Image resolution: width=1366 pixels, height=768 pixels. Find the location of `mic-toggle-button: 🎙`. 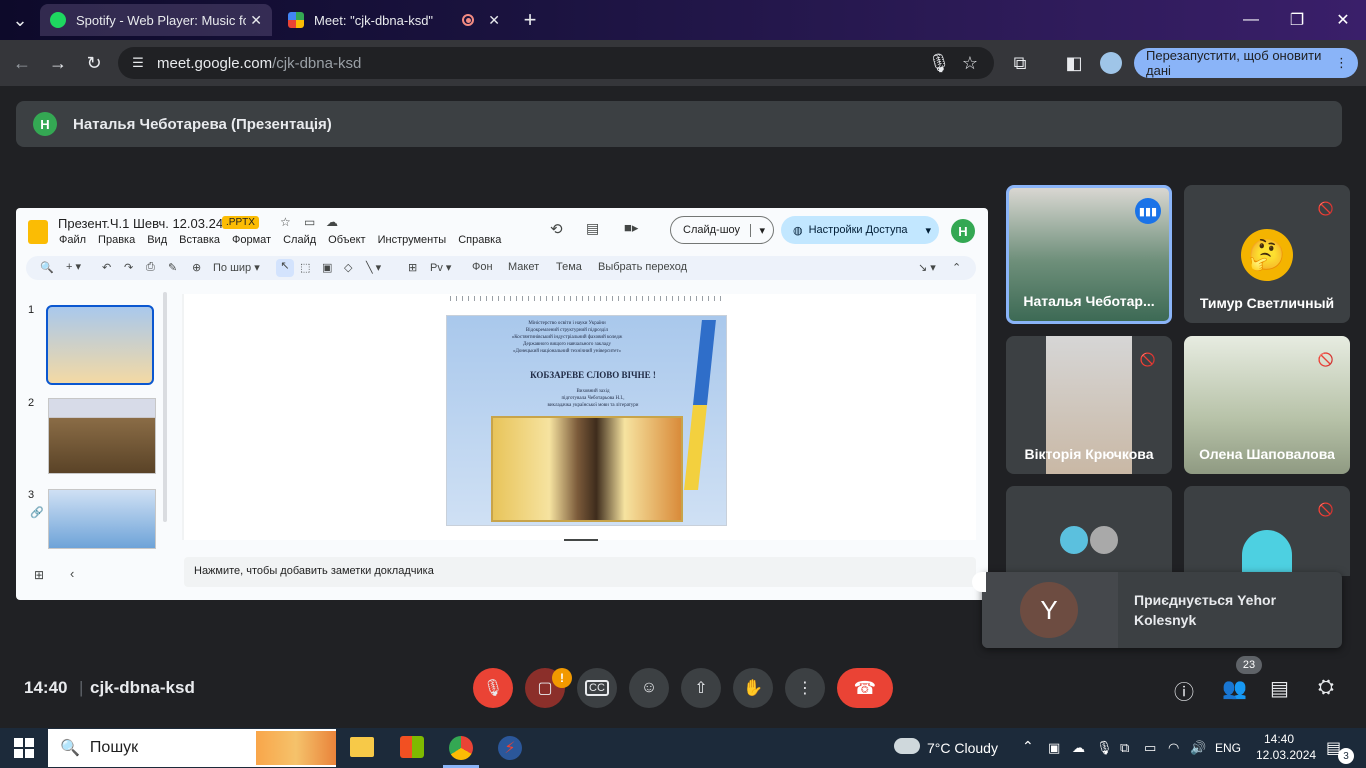

mic-toggle-button: 🎙 is located at coordinates (493, 688).